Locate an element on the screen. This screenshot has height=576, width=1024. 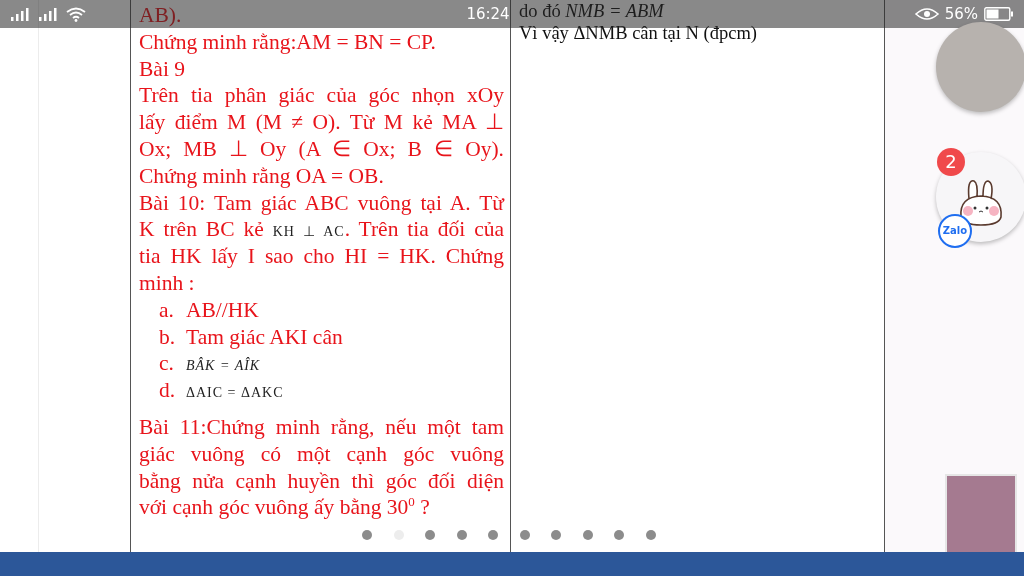
clock-time: 16:24 is located at coordinates (488, 14).